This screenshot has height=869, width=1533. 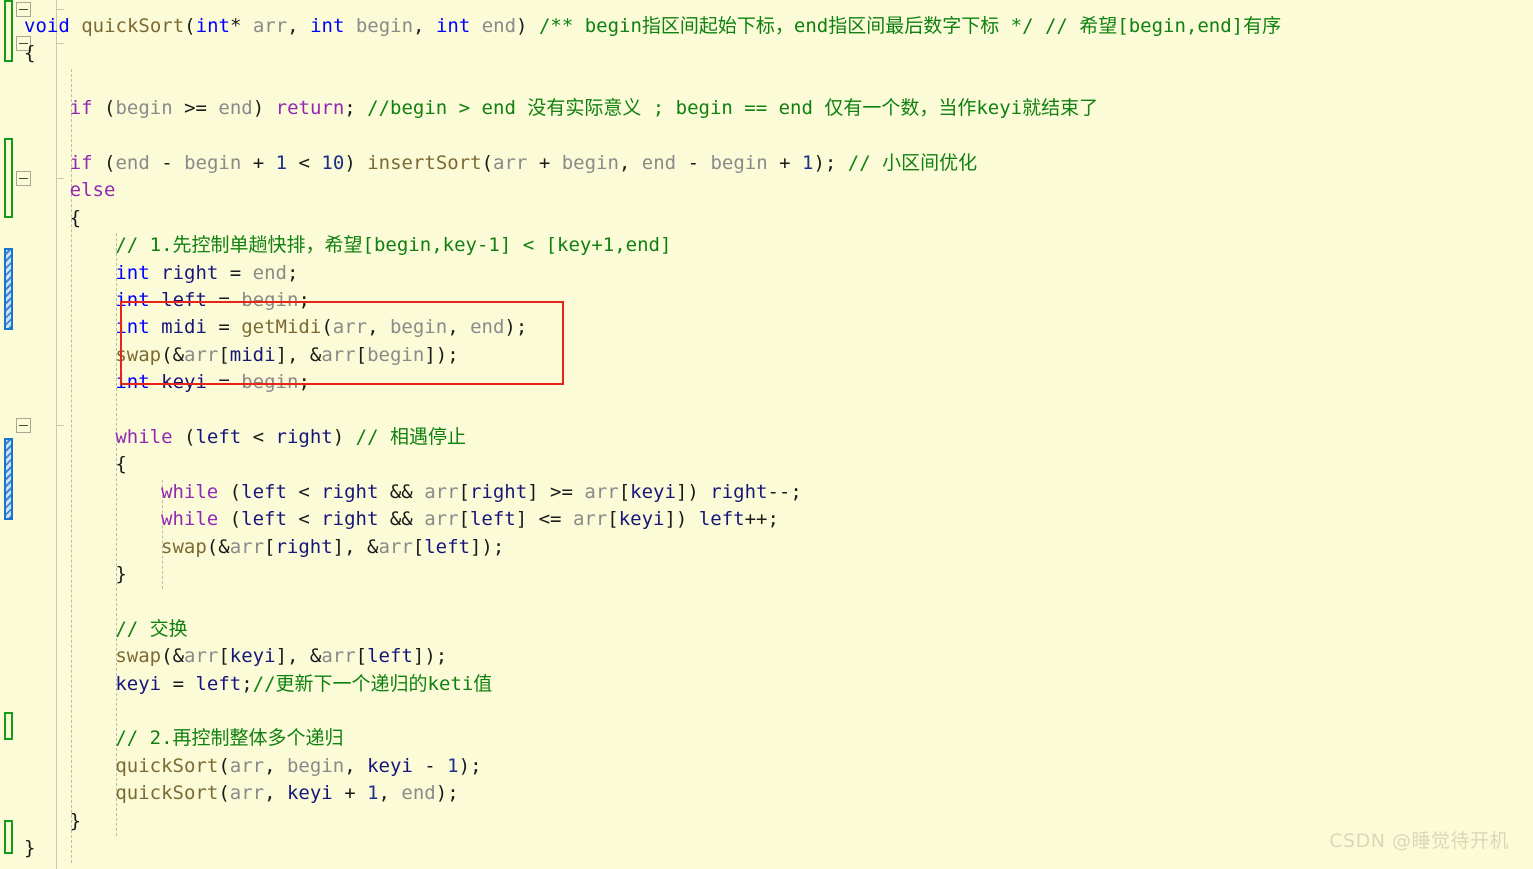 What do you see at coordinates (286, 355) in the screenshot?
I see `code-line: swap(&arr[midi], &arr[begin]);` at bounding box center [286, 355].